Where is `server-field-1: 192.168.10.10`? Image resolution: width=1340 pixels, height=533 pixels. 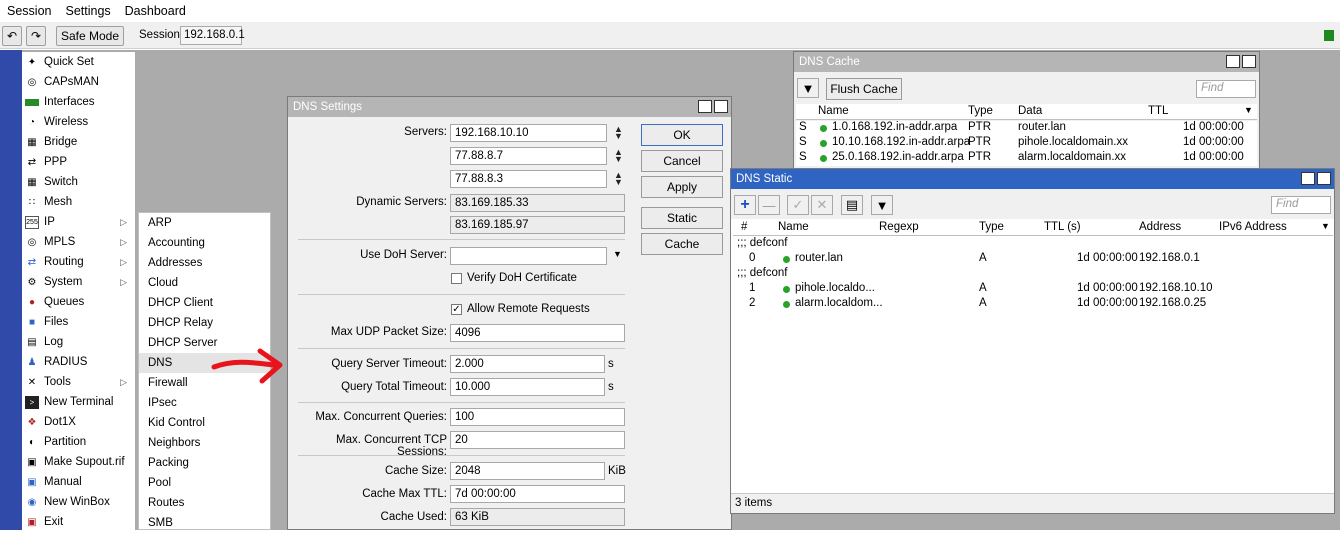
server-field-1: 192.168.10.10 is located at coordinates (528, 133).